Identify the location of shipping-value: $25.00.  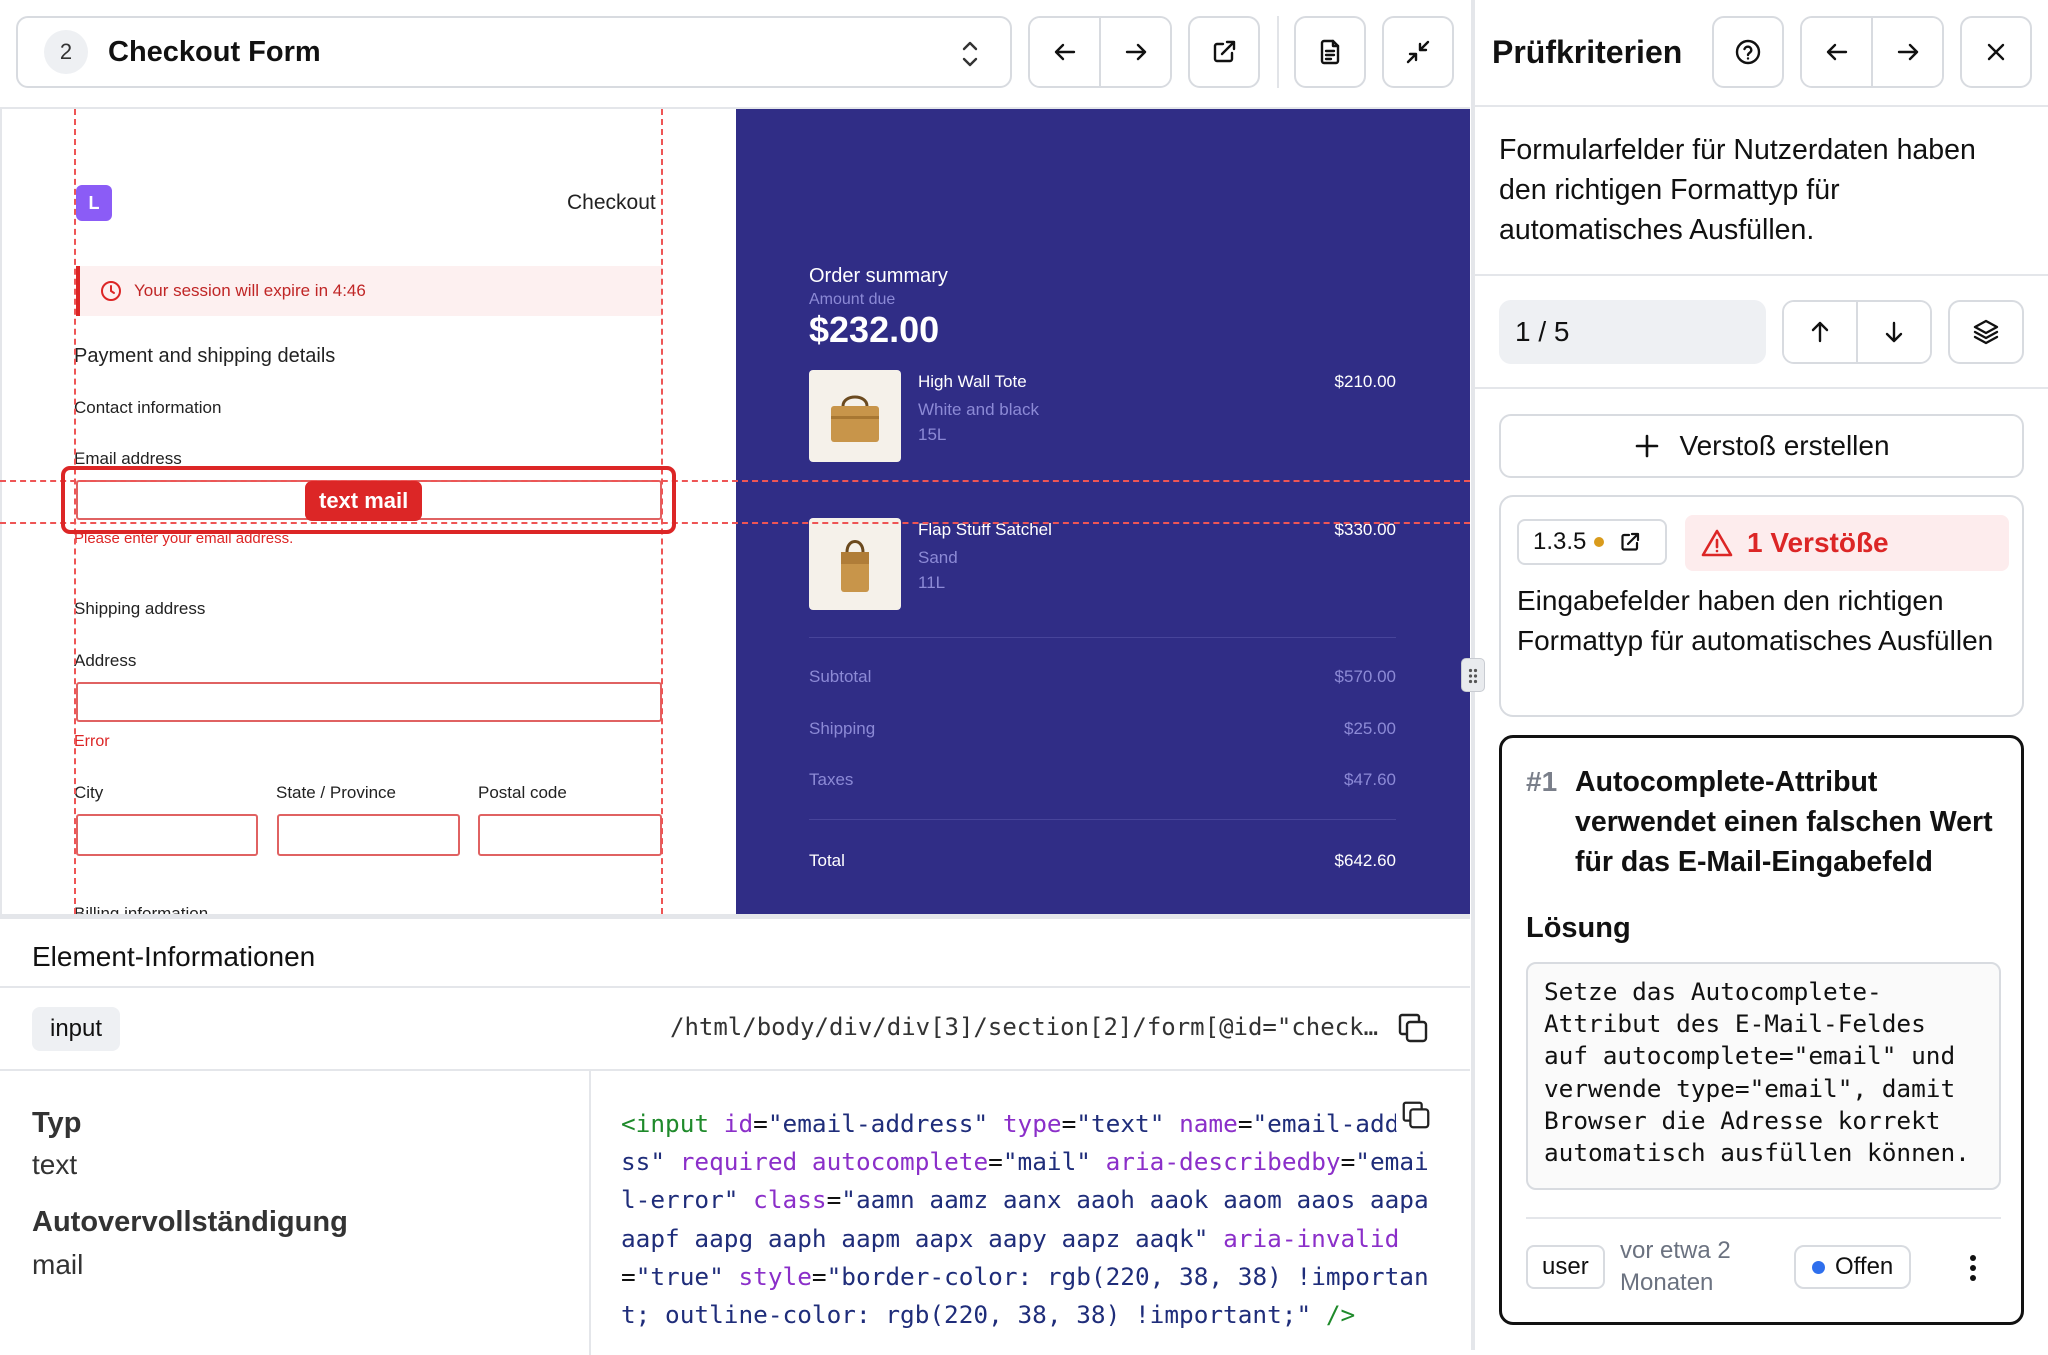
(1370, 728).